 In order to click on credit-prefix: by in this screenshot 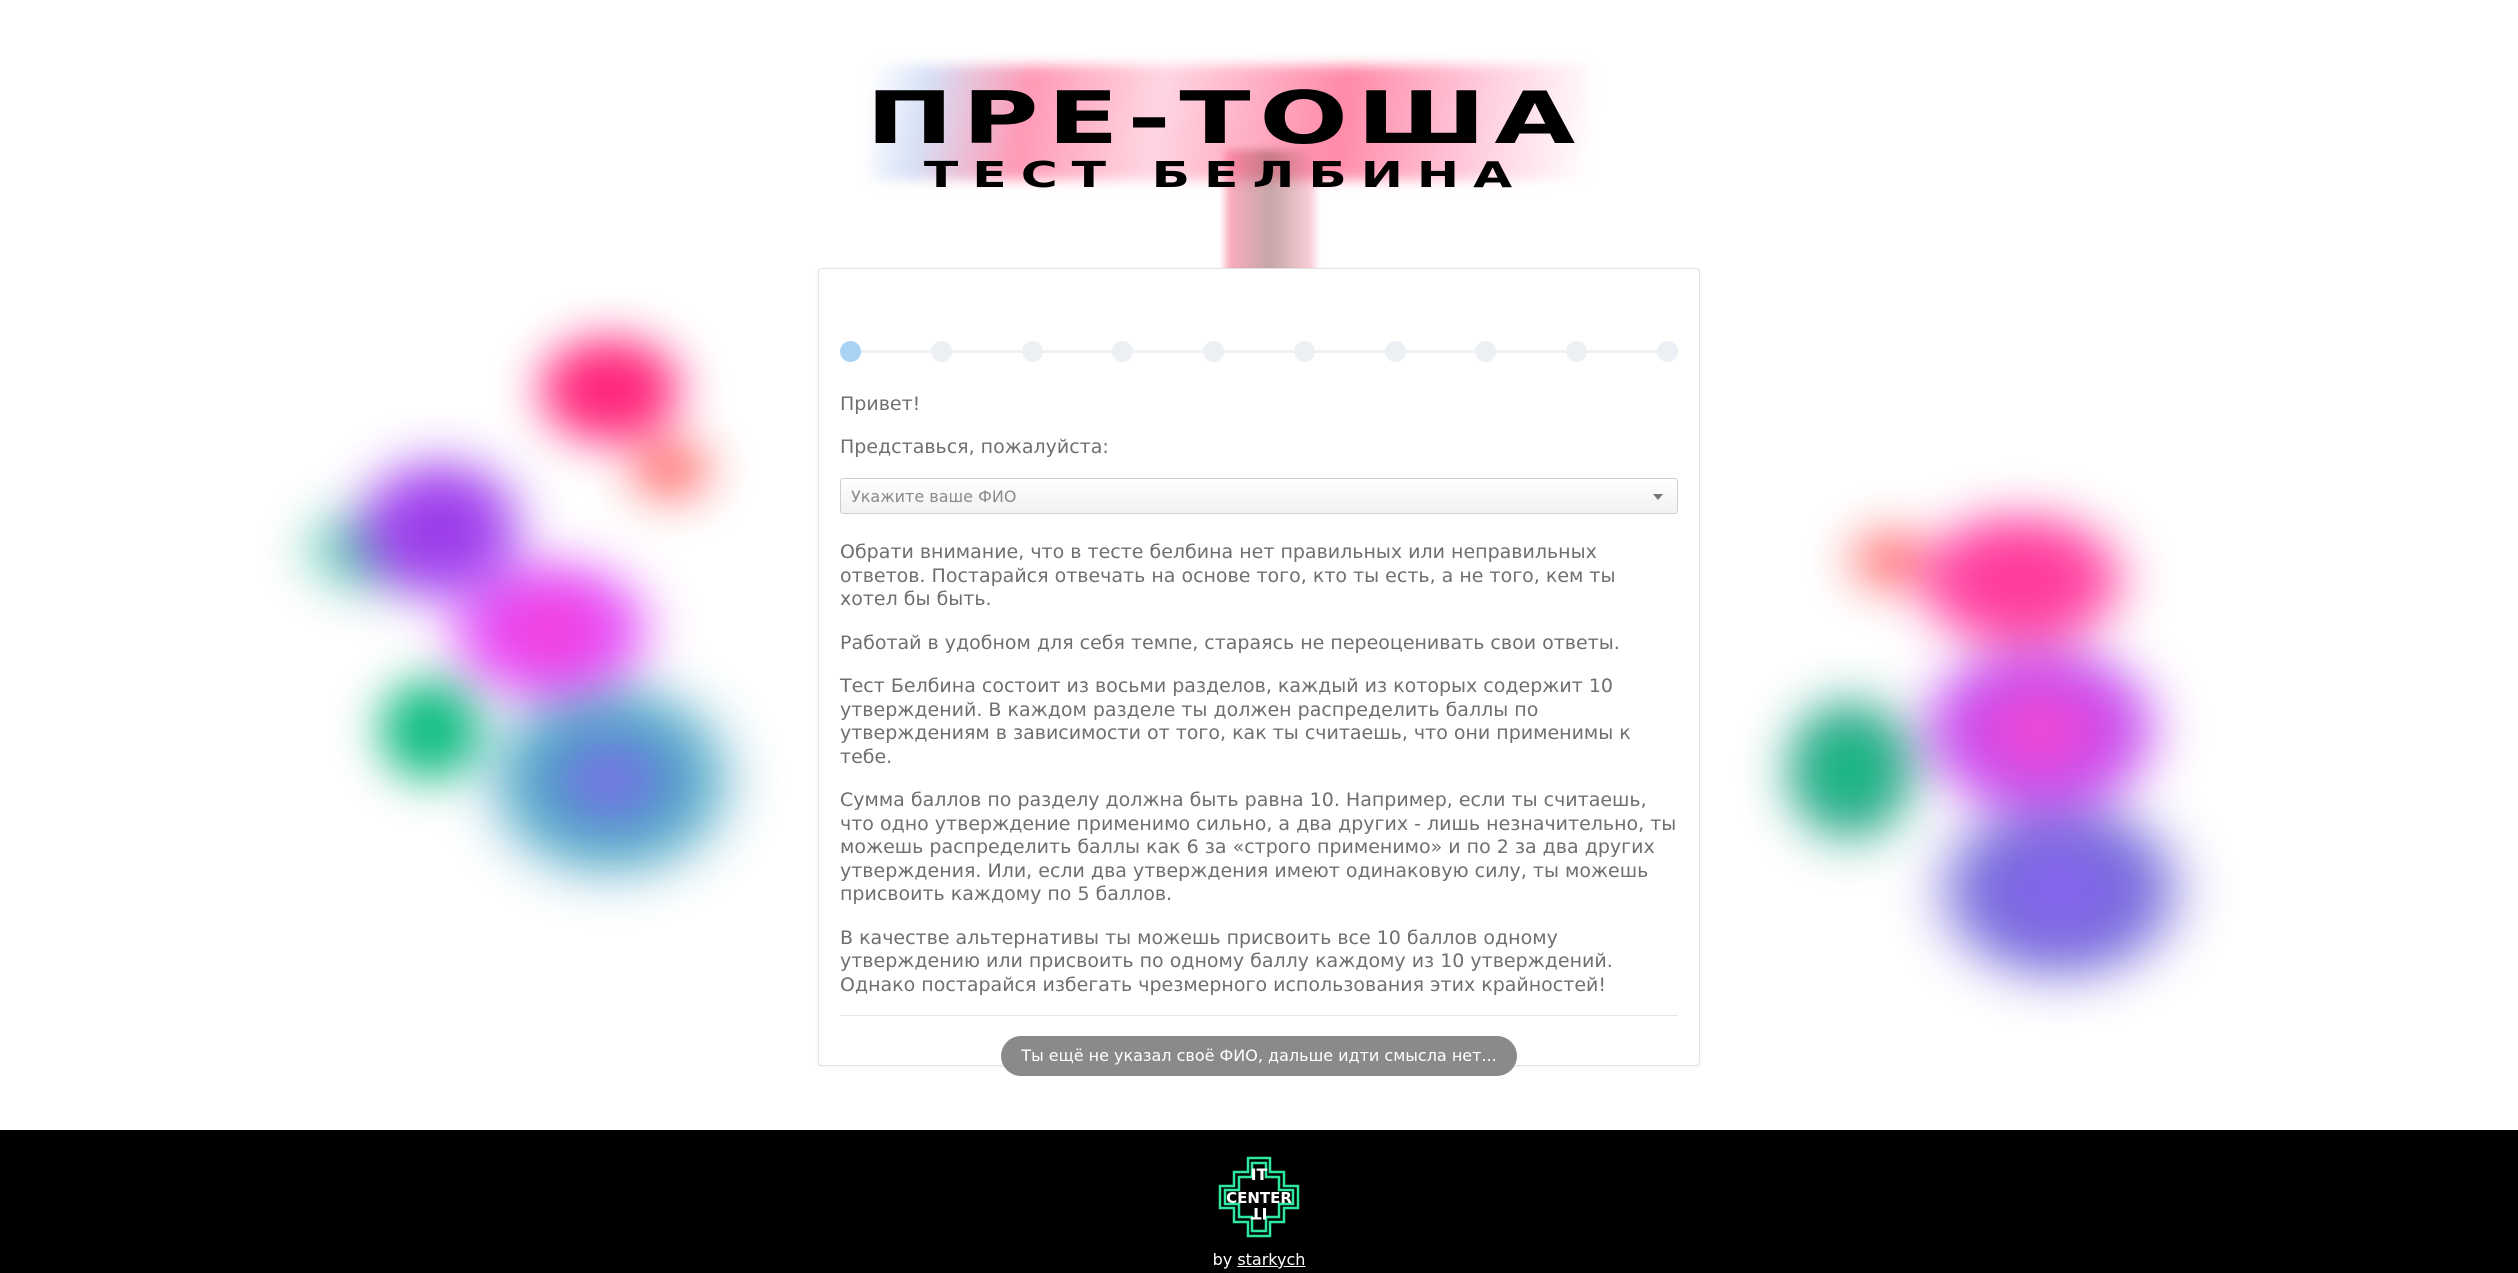, I will do `click(1225, 1259)`.